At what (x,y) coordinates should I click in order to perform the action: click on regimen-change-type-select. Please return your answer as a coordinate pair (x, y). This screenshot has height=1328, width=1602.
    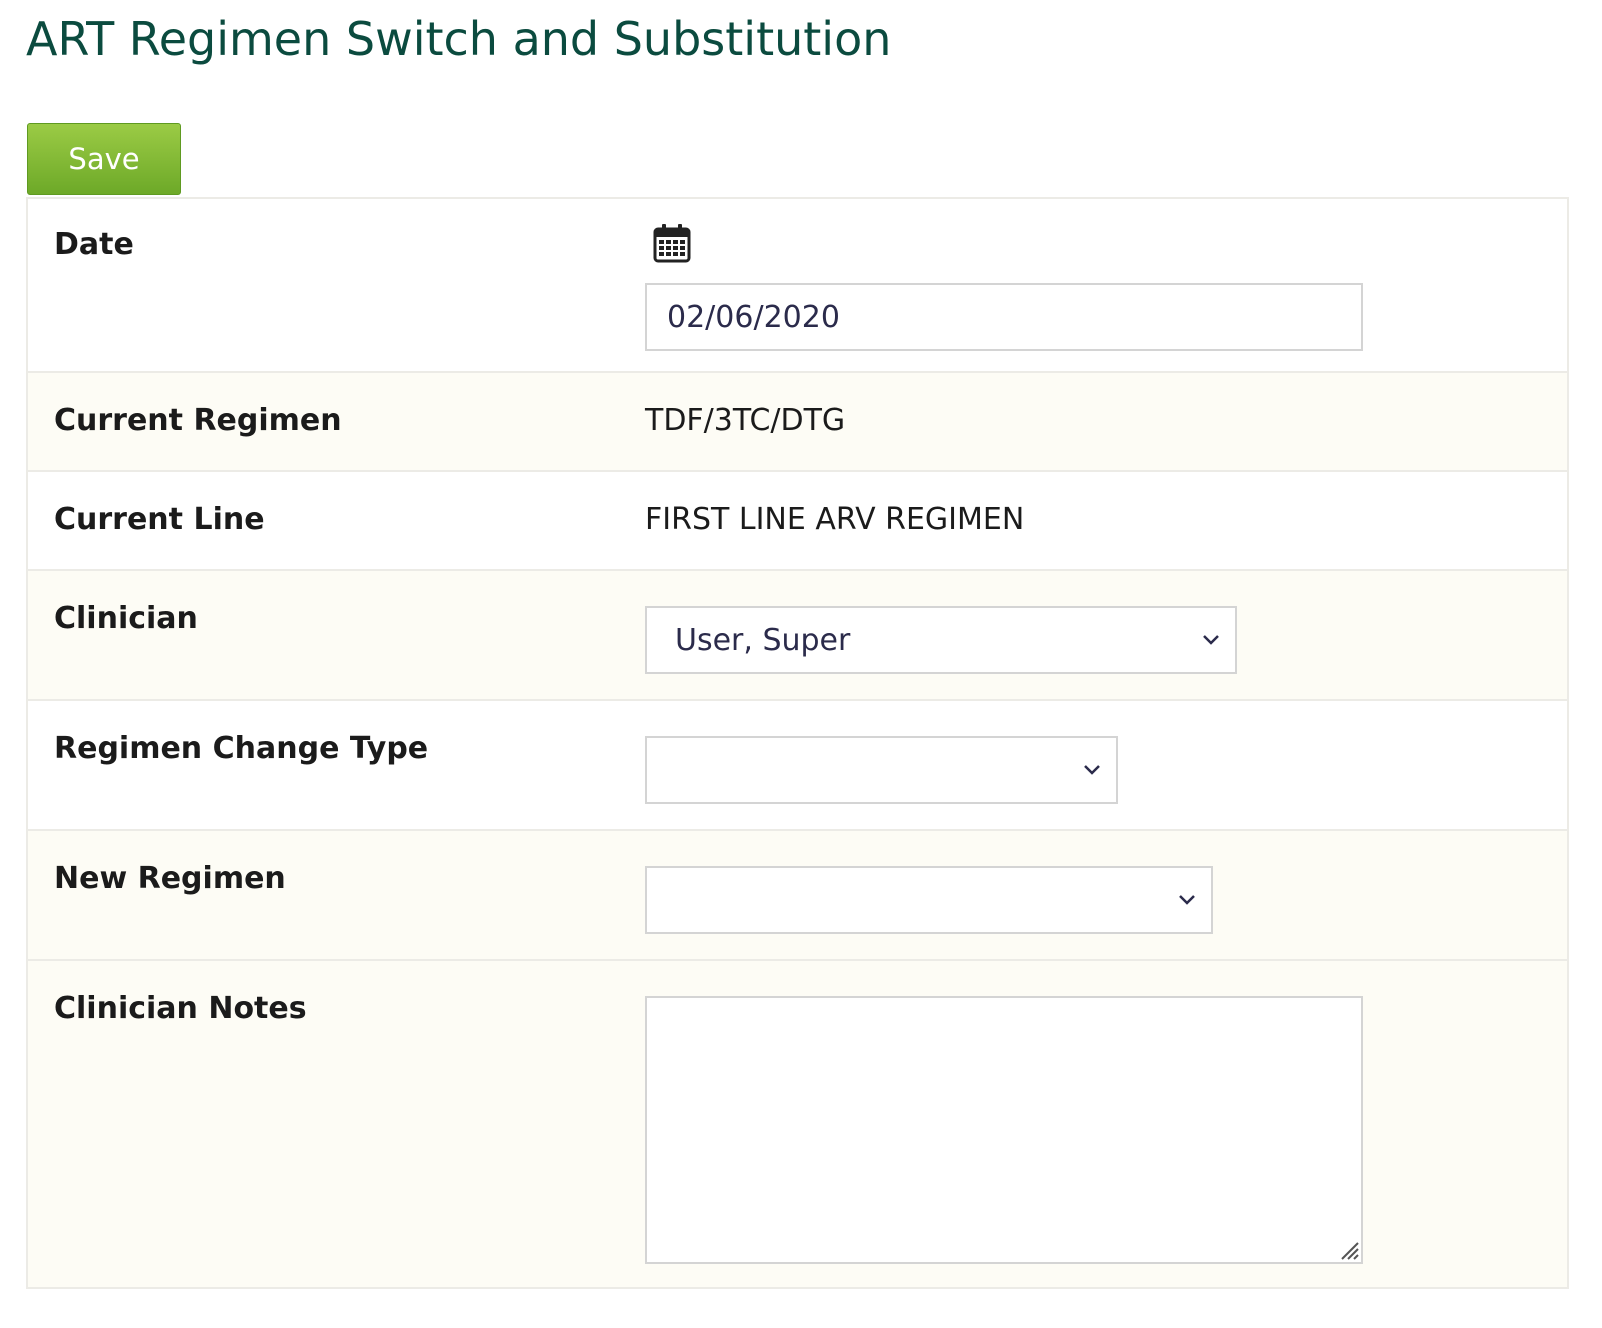
    Looking at the image, I should click on (881, 770).